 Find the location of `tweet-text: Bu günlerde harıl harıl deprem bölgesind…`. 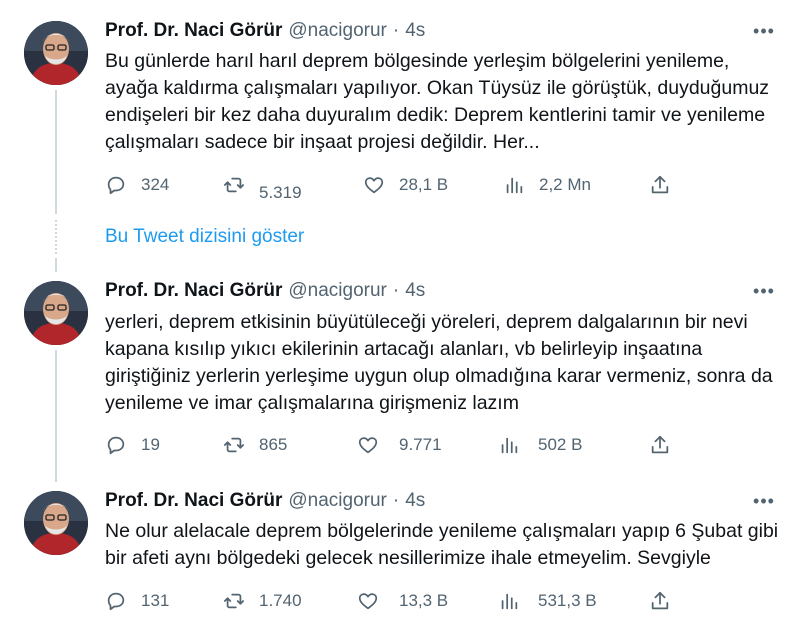

tweet-text: Bu günlerde harıl harıl deprem bölgesind… is located at coordinates (437, 101).